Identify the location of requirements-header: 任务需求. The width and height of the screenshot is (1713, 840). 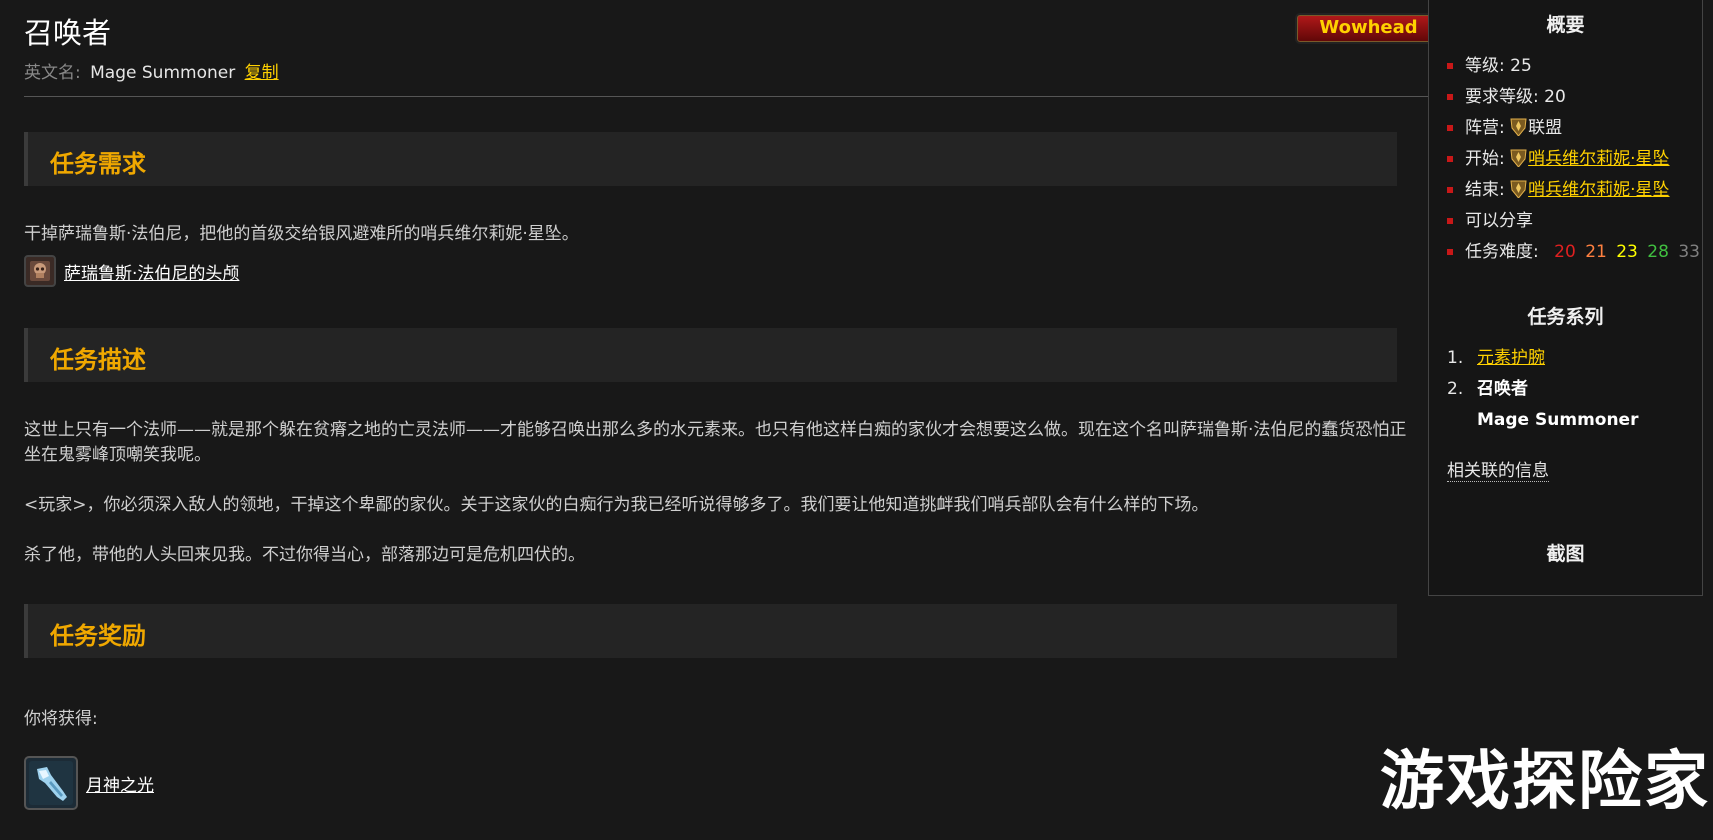
(710, 159).